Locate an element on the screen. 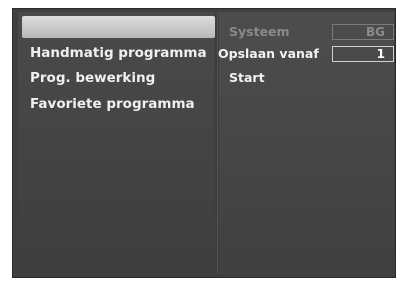 This screenshot has width=400, height=284. menu-item-selected is located at coordinates (118, 27).